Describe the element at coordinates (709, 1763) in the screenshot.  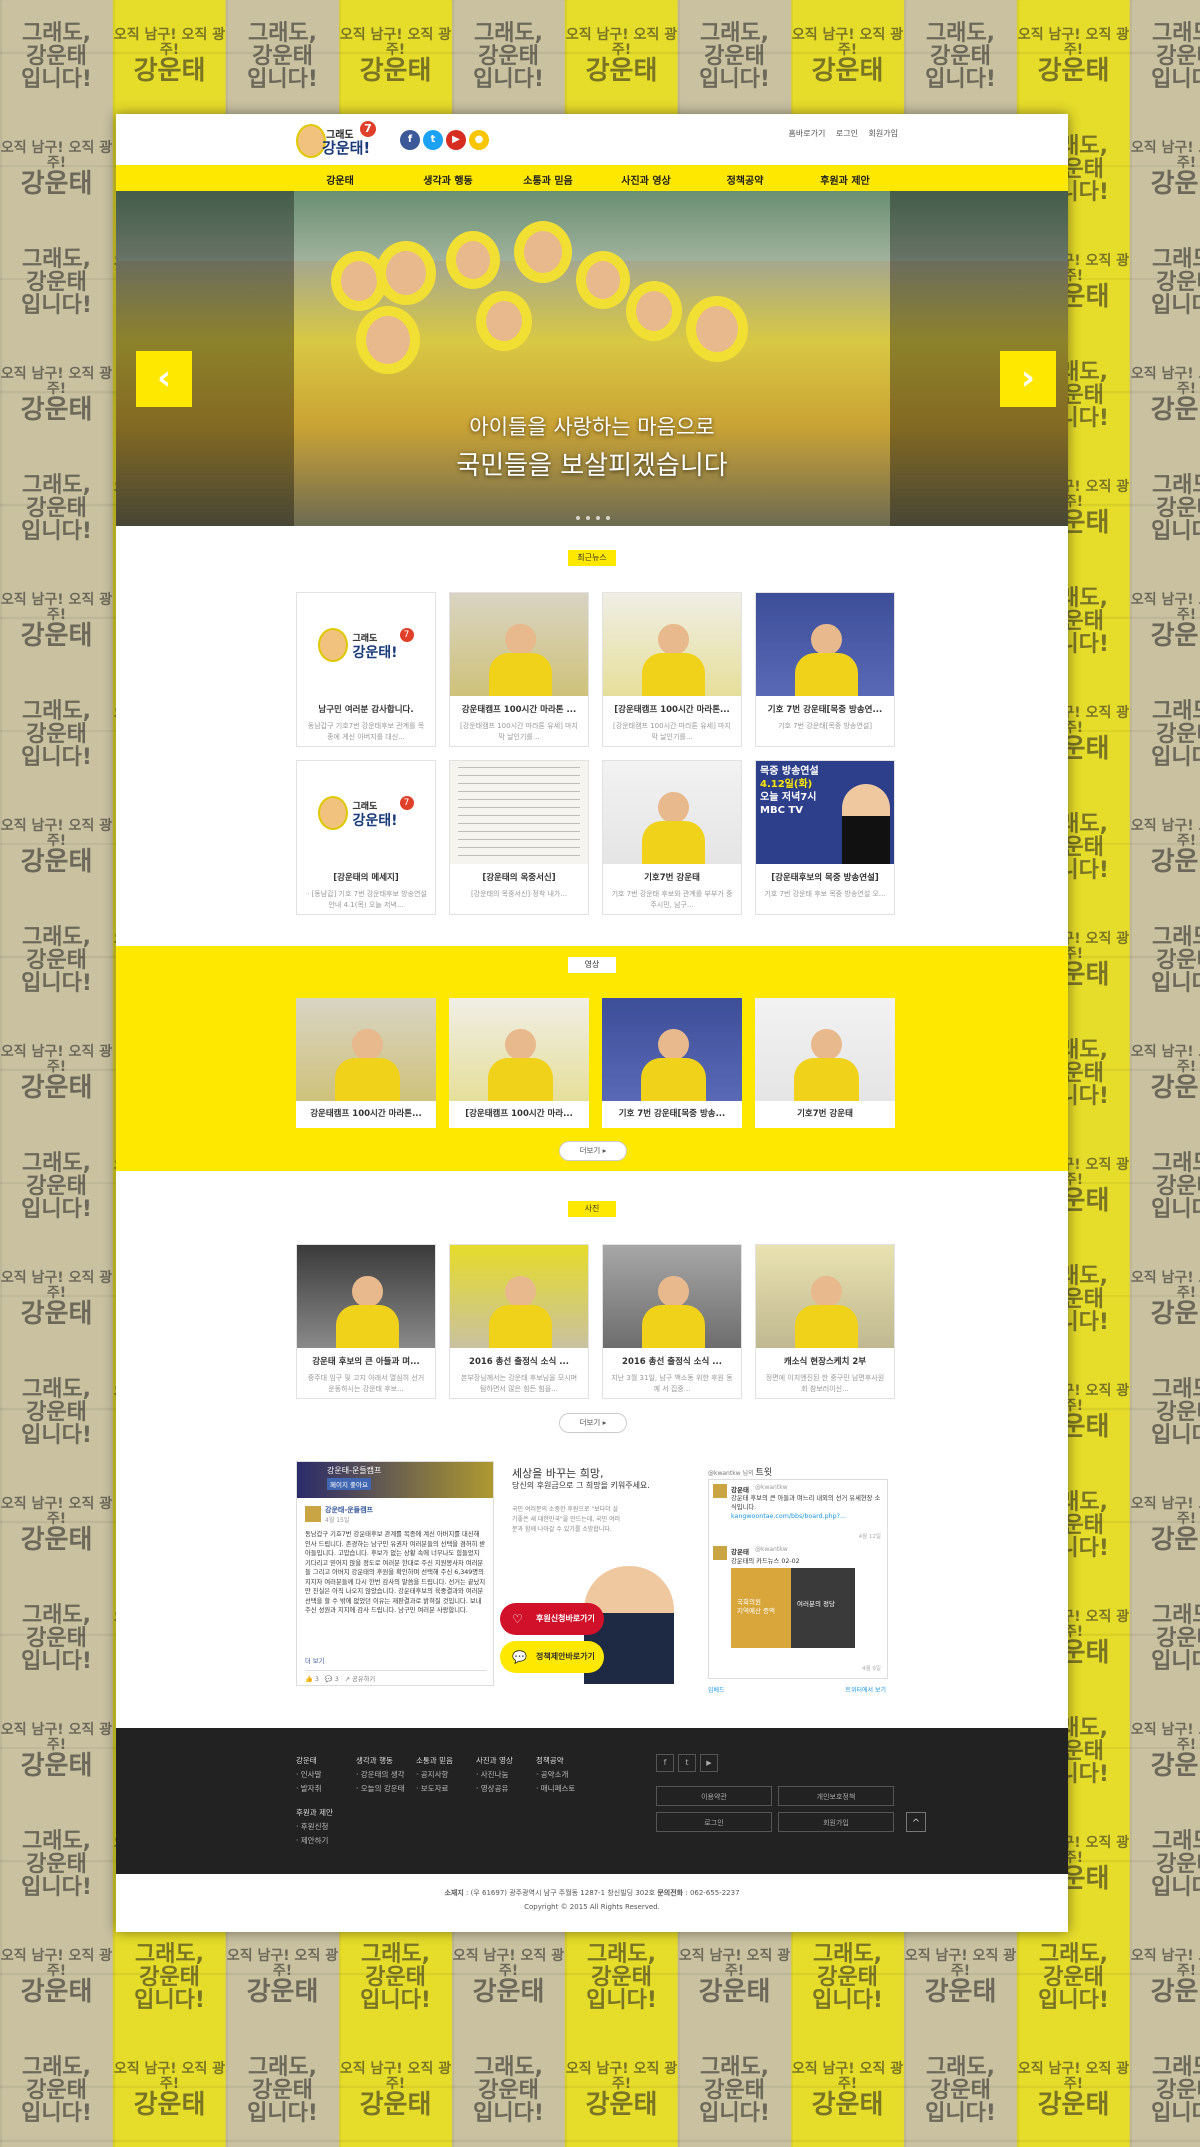
I see `footer-youtube-icon: ▶` at that location.